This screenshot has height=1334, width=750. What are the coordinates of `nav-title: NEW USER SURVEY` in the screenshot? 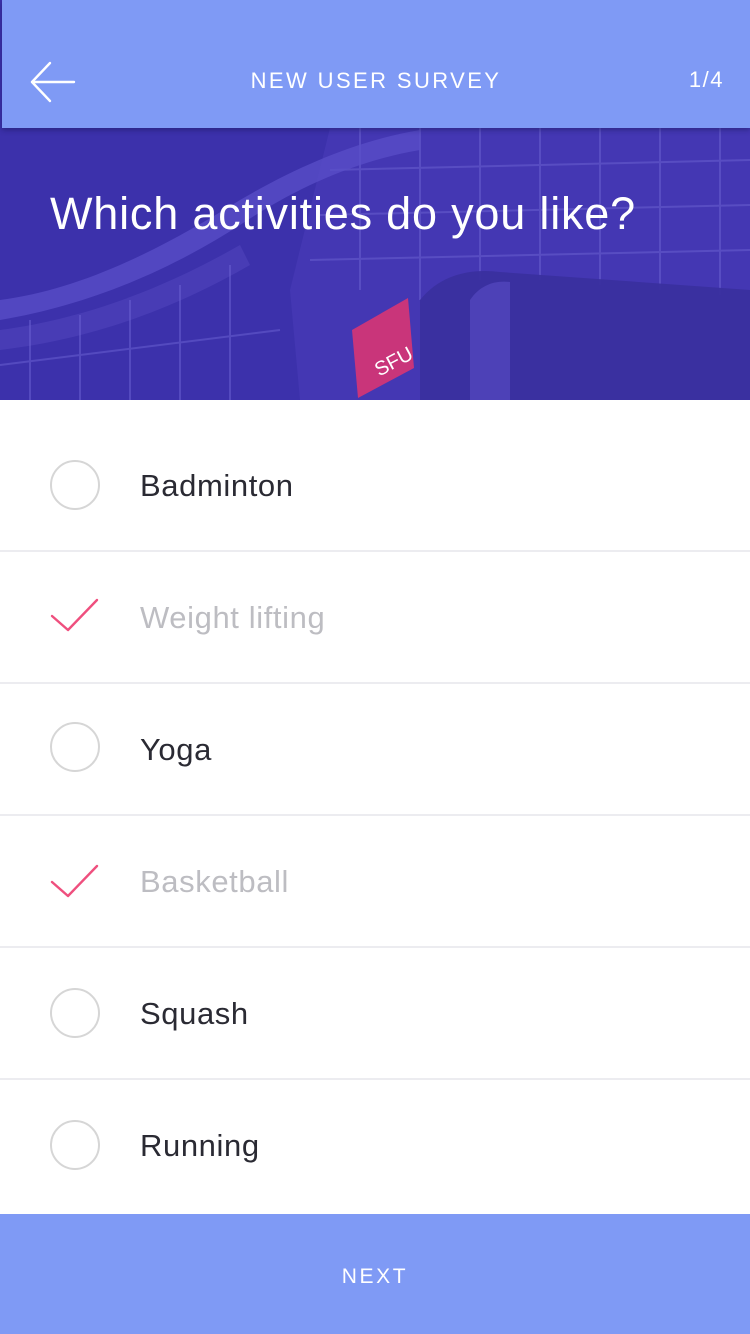 It's located at (376, 80).